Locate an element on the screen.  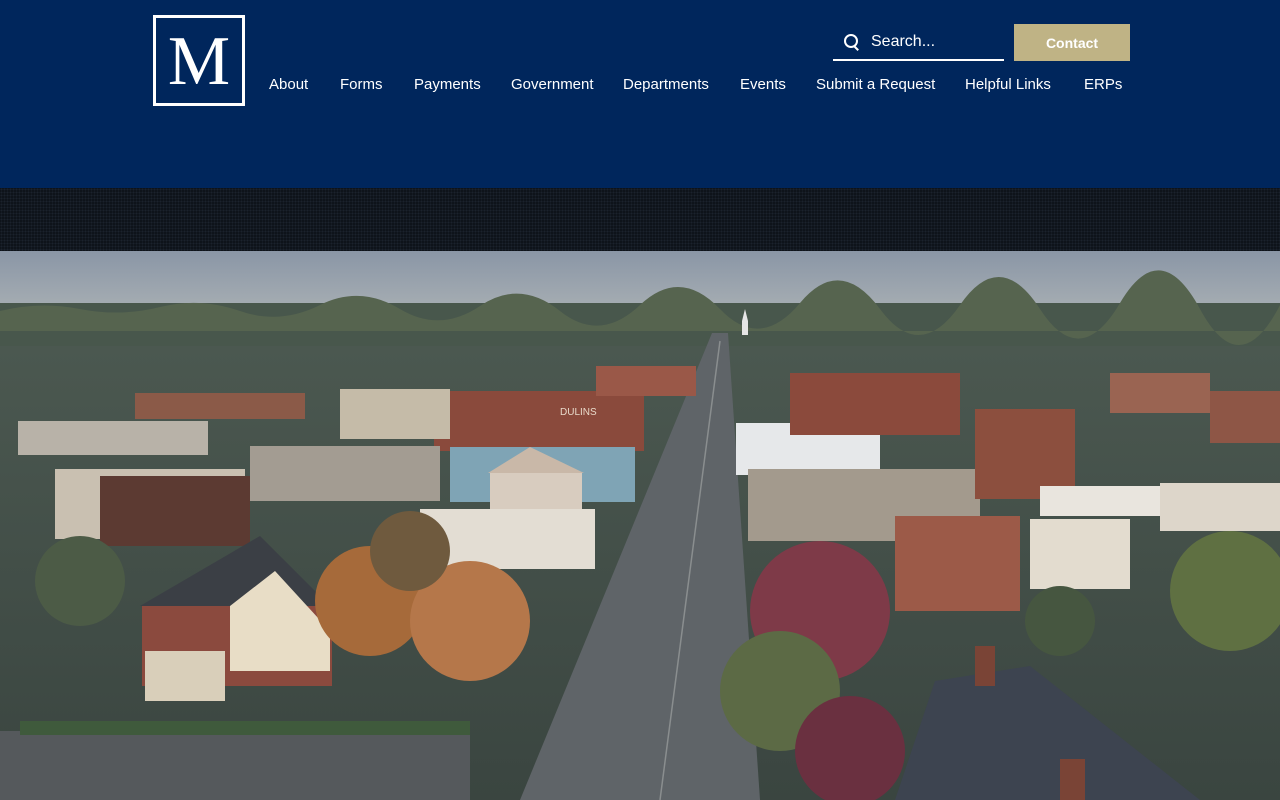
contact-button: Contact is located at coordinates (1072, 42).